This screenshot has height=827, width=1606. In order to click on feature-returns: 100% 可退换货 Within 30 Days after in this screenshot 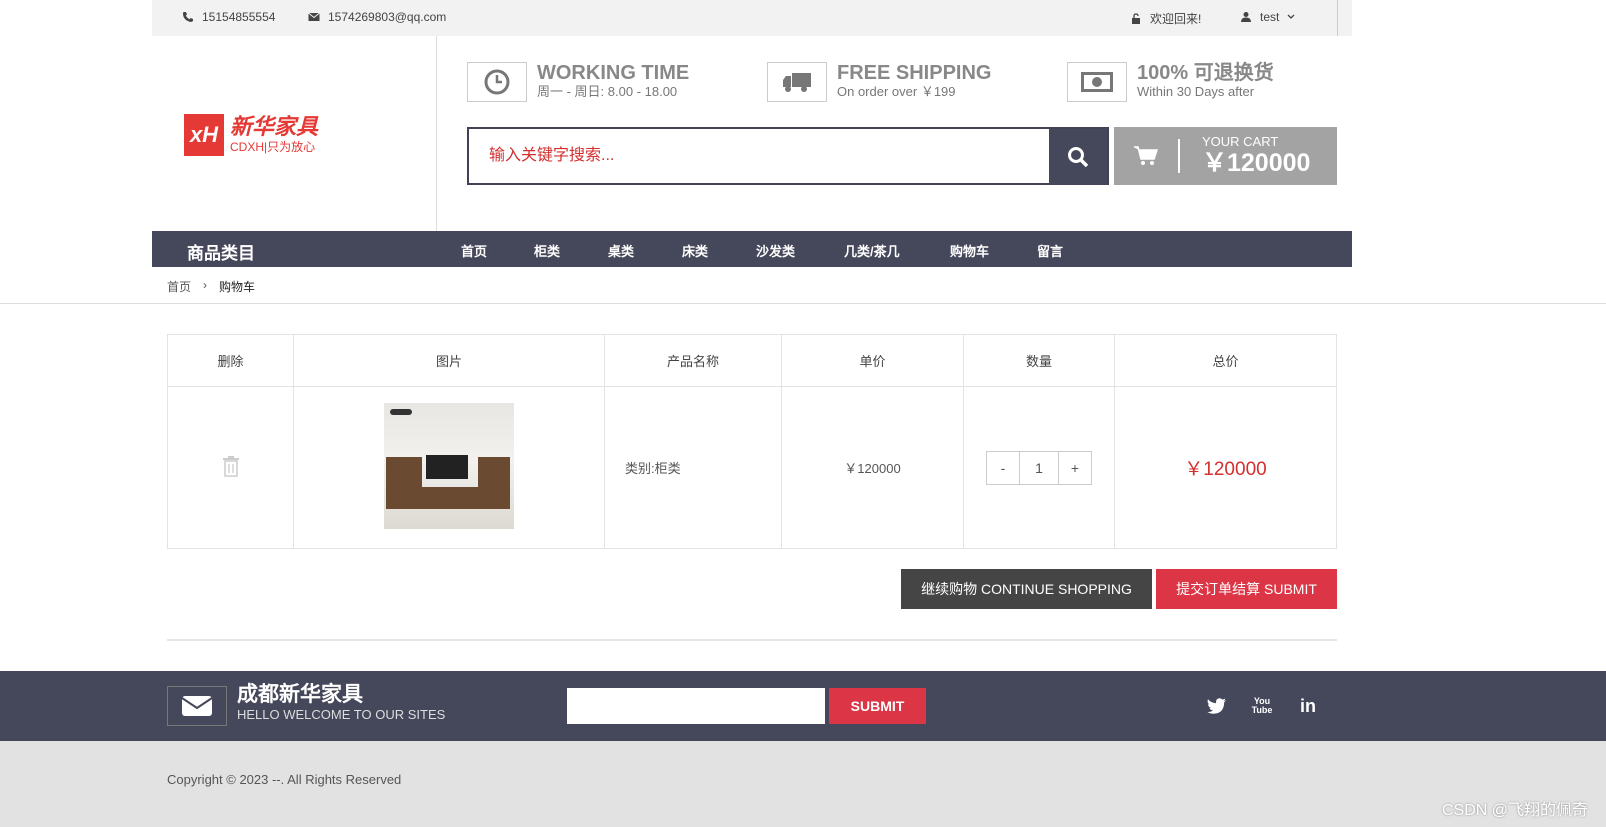, I will do `click(1170, 82)`.